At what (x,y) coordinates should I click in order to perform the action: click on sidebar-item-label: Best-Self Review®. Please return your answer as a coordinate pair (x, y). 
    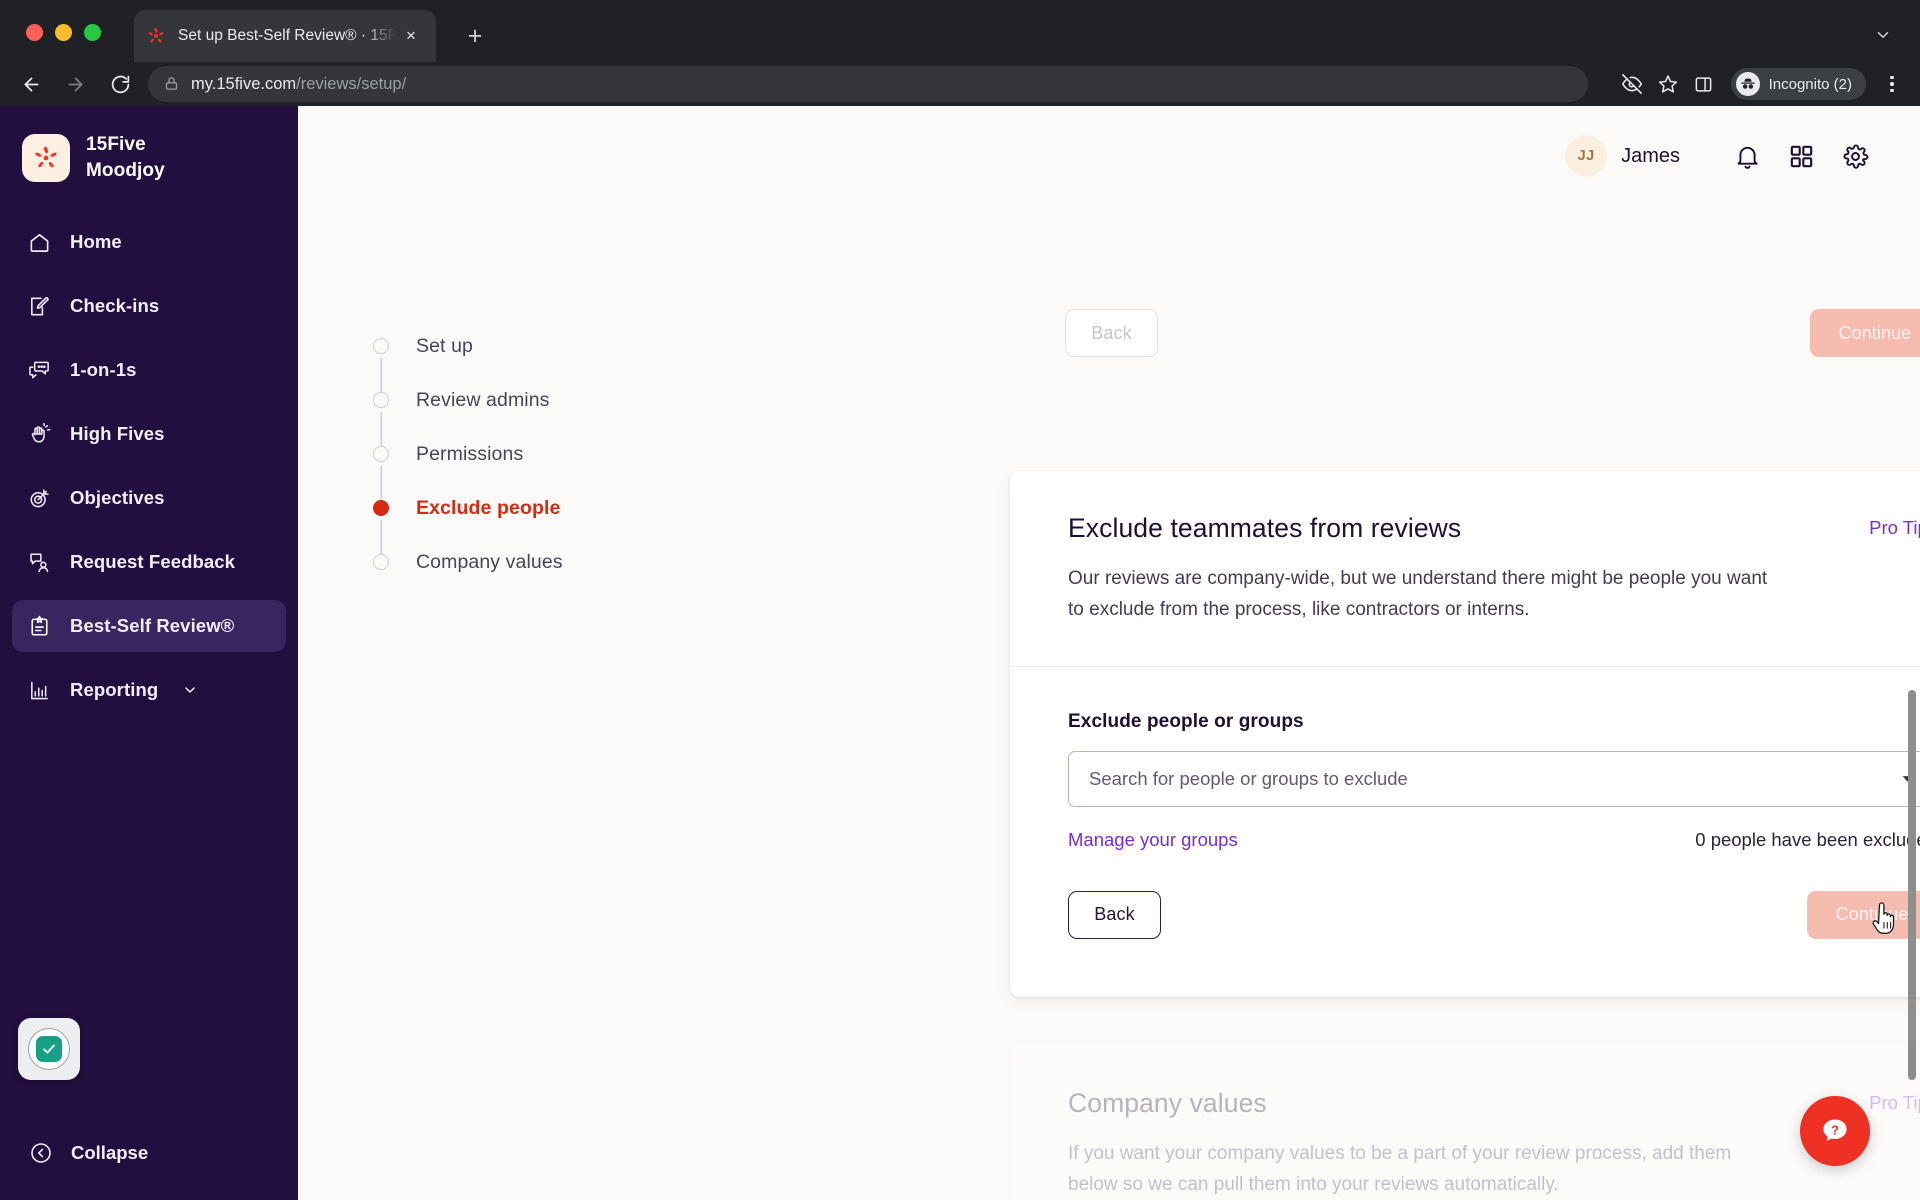
    Looking at the image, I should click on (152, 626).